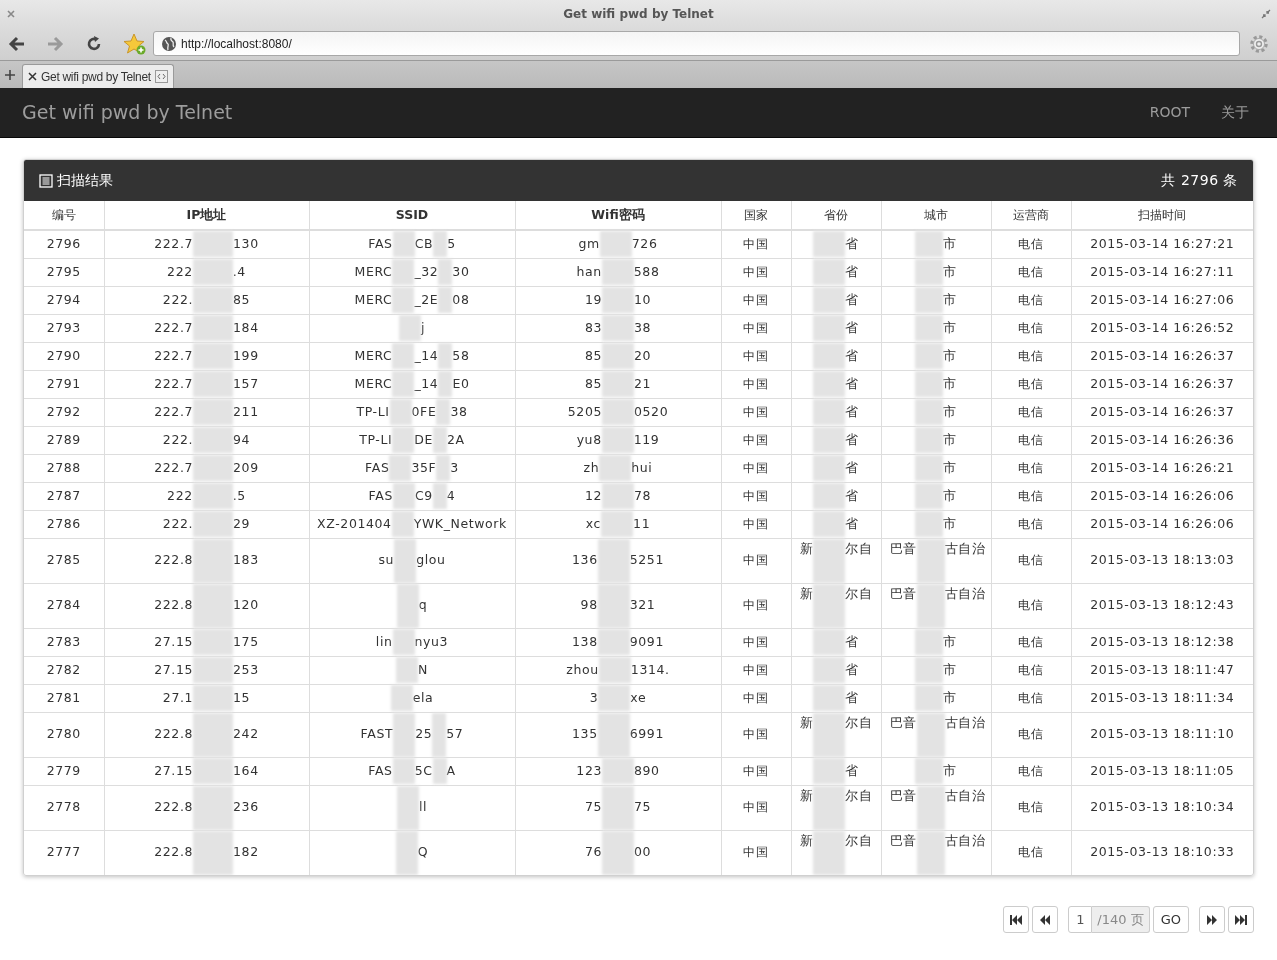 This screenshot has height=960, width=1277. Describe the element at coordinates (94, 43) in the screenshot. I see `reload-icon` at that location.